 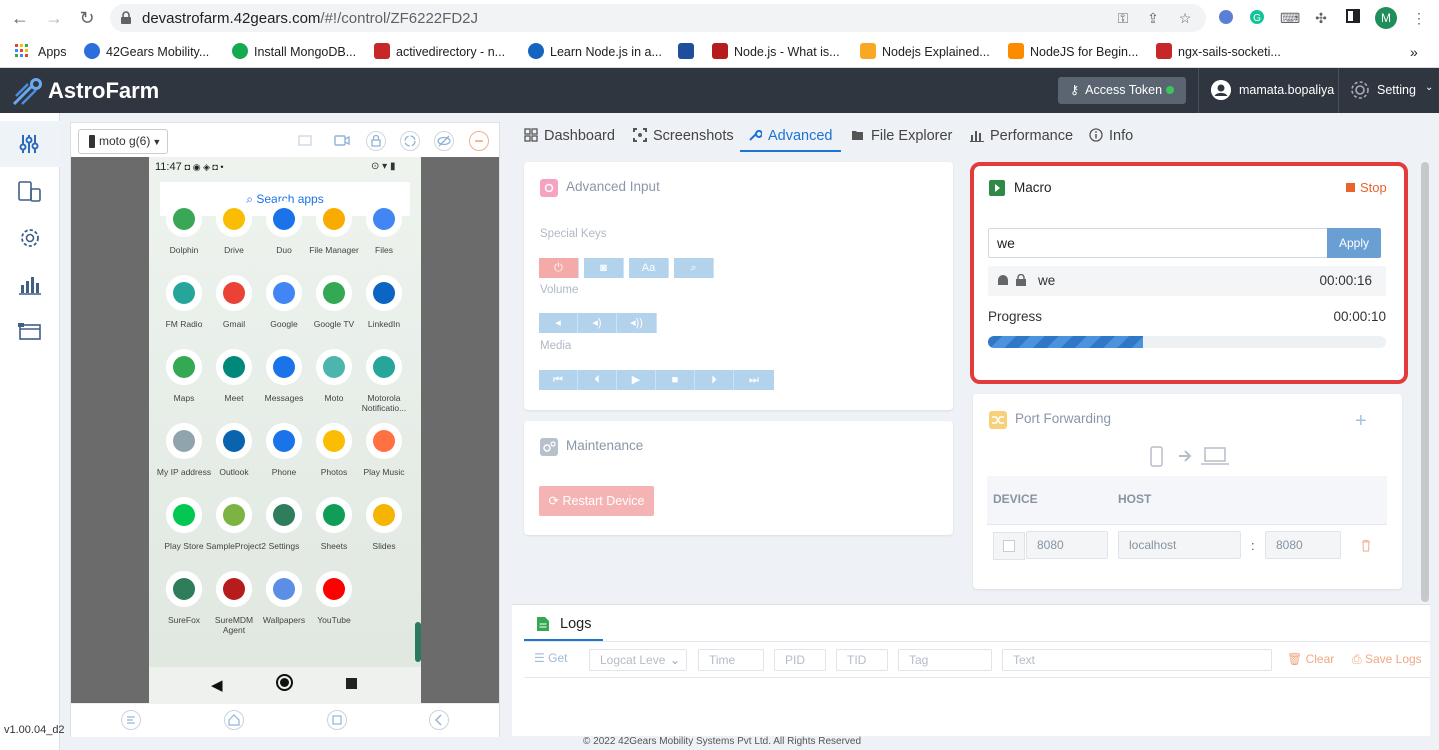 What do you see at coordinates (945, 660) in the screenshot?
I see `tag-input: Tag` at bounding box center [945, 660].